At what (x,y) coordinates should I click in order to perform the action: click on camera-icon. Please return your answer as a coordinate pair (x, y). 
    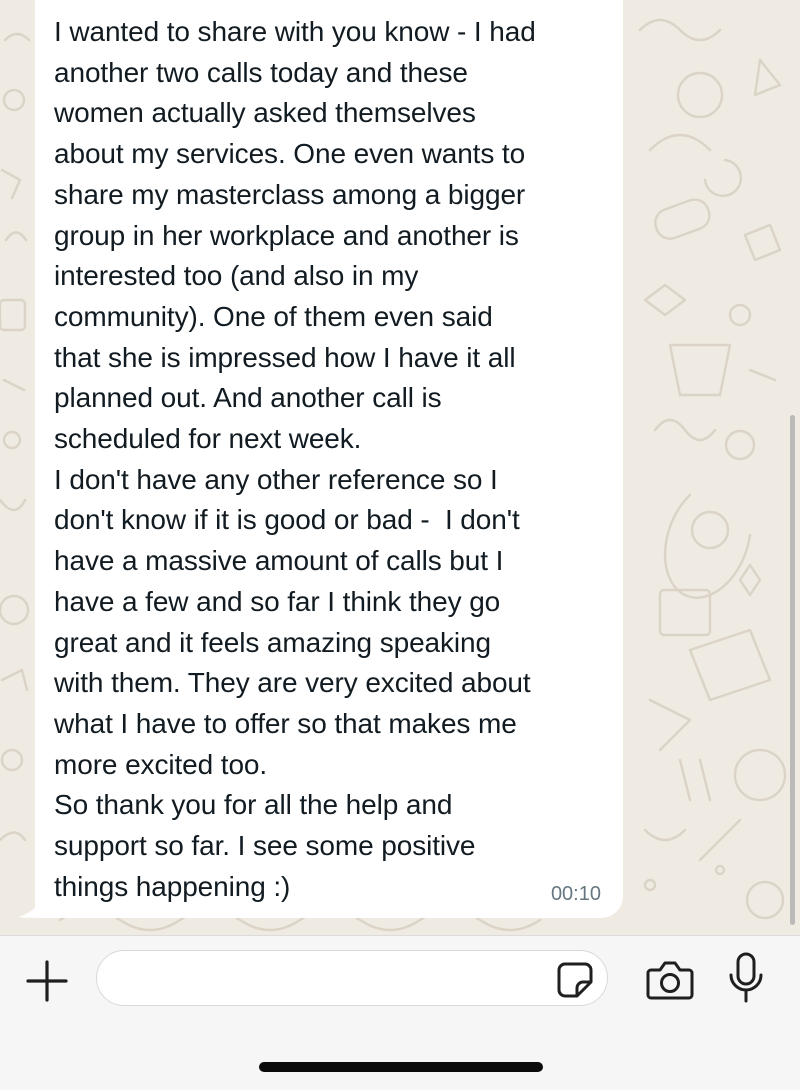
    Looking at the image, I should click on (670, 980).